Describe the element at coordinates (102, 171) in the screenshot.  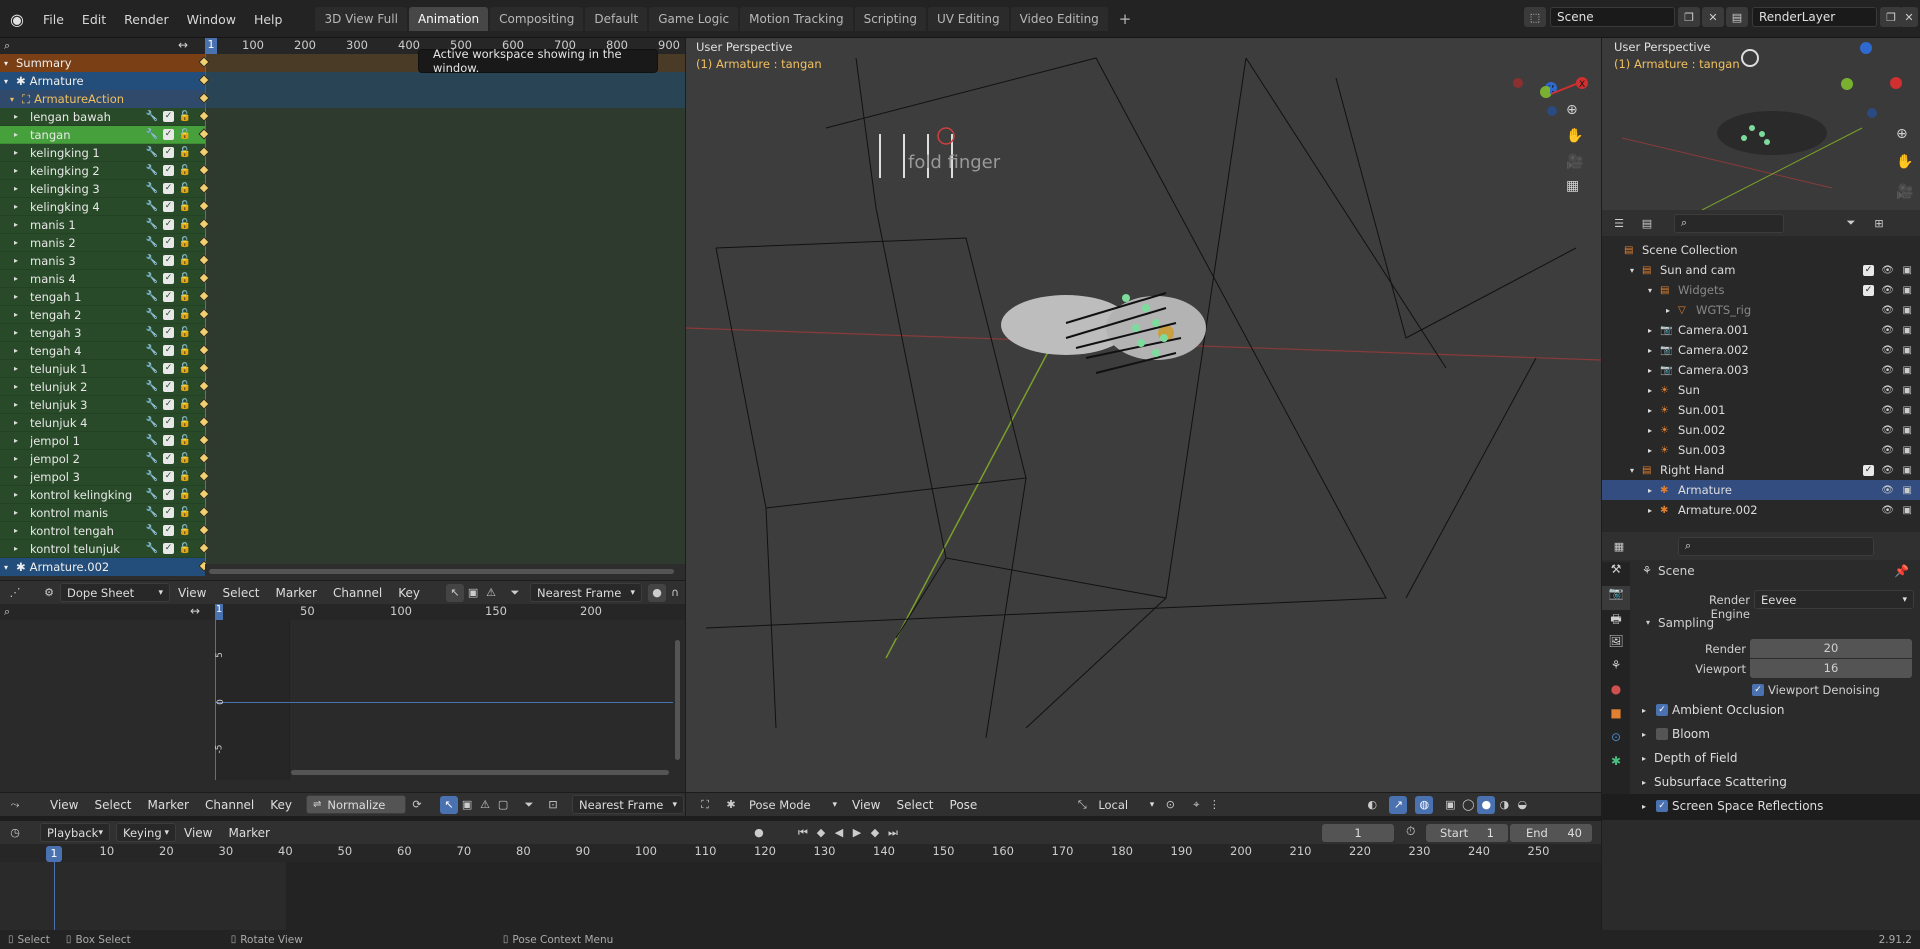
I see `channel-row: ▸ kelingking 2 🔧 ✓ 🔓` at that location.